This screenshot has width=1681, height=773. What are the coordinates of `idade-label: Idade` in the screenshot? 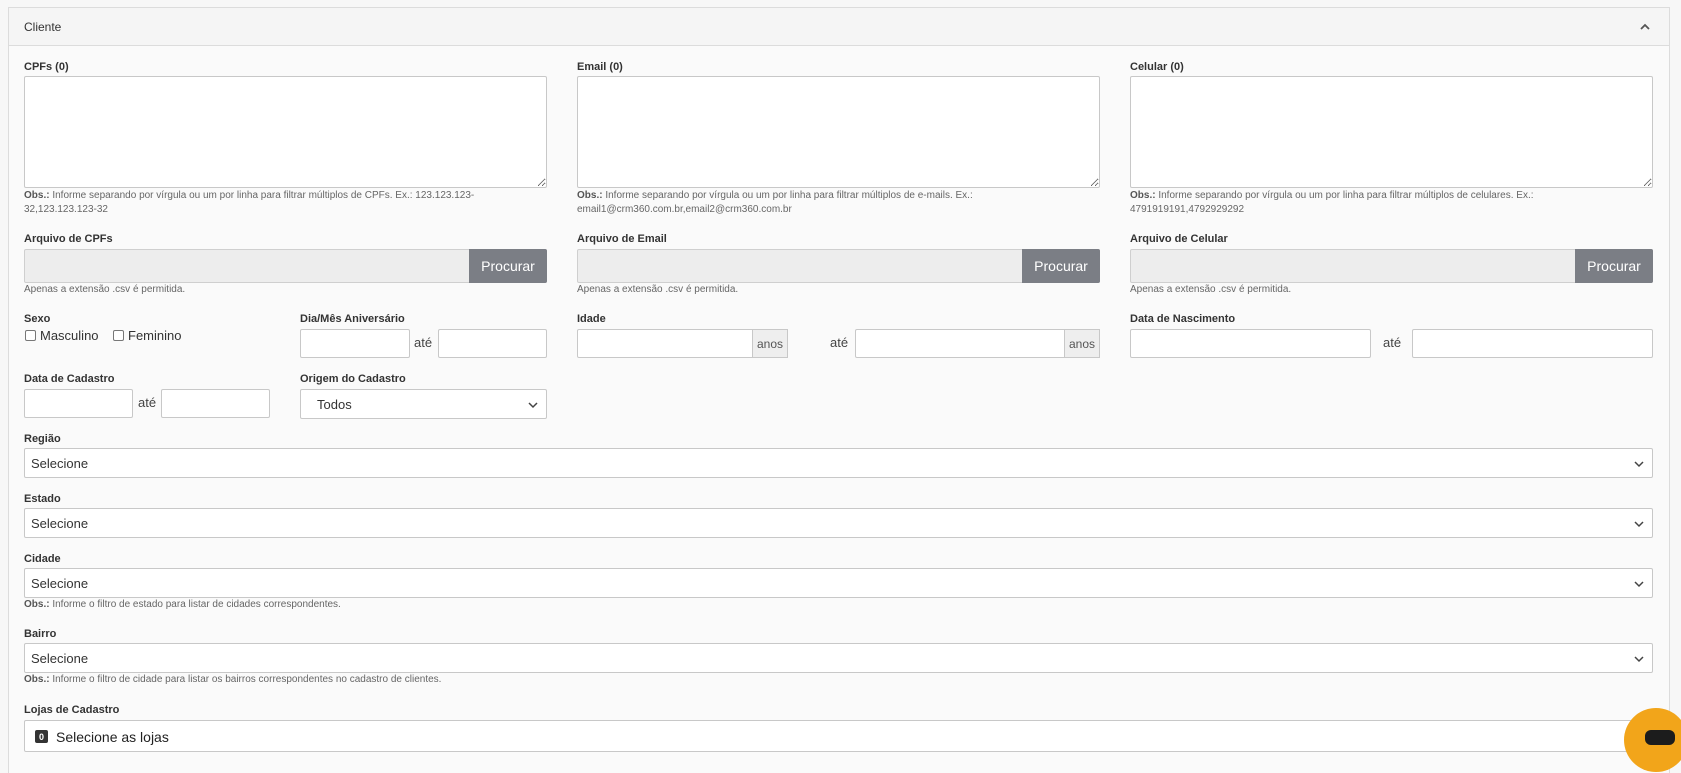 It's located at (591, 319).